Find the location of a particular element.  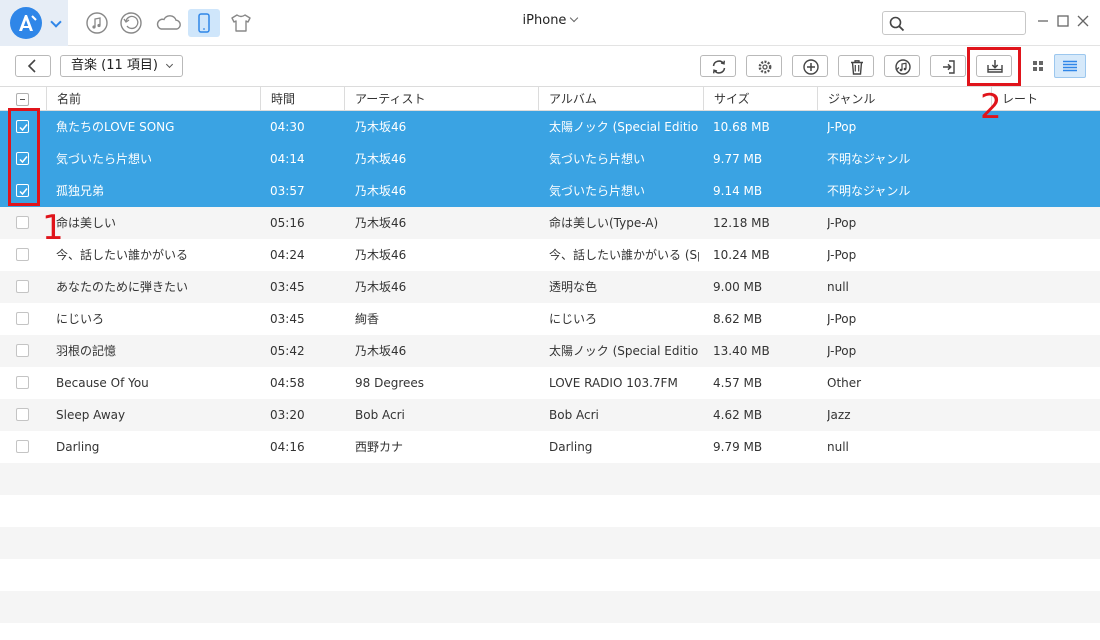

cell-name: Because Of You is located at coordinates (102, 383).